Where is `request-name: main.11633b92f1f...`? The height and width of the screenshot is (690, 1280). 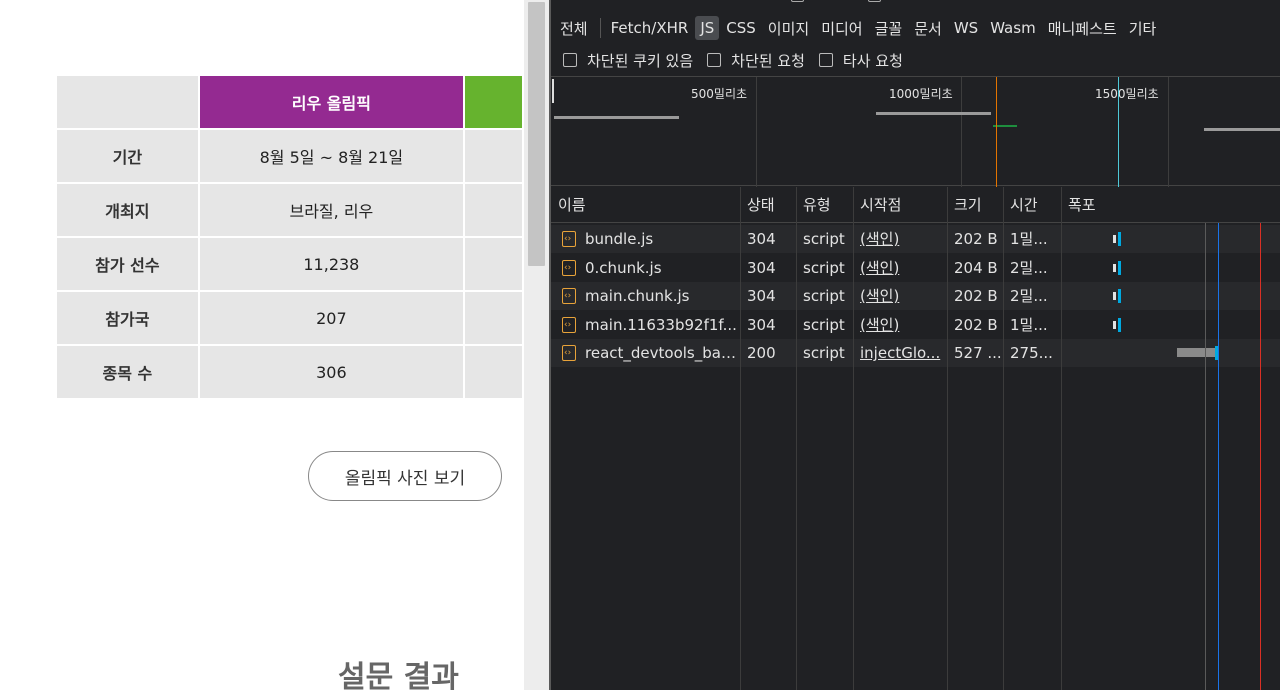
request-name: main.11633b92f1f... is located at coordinates (645, 325).